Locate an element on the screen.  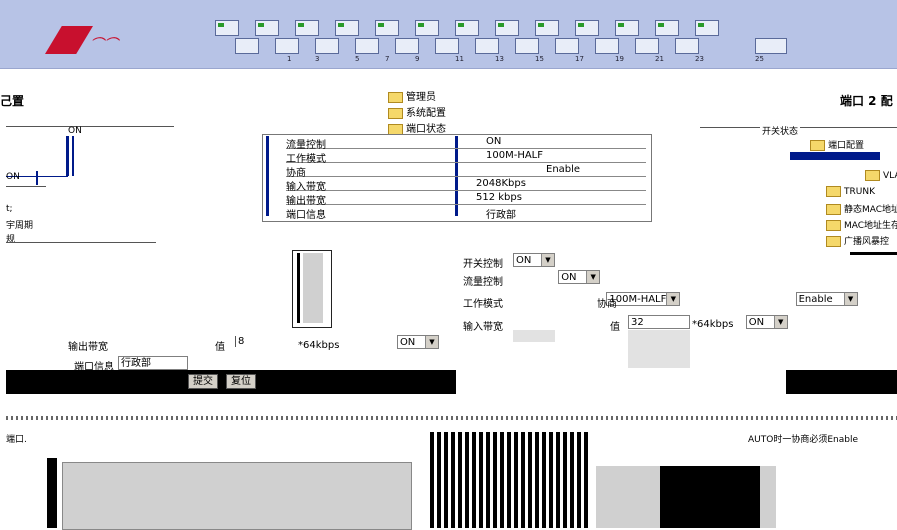
tree-item-trunk: TRUNK is located at coordinates (850, 191).